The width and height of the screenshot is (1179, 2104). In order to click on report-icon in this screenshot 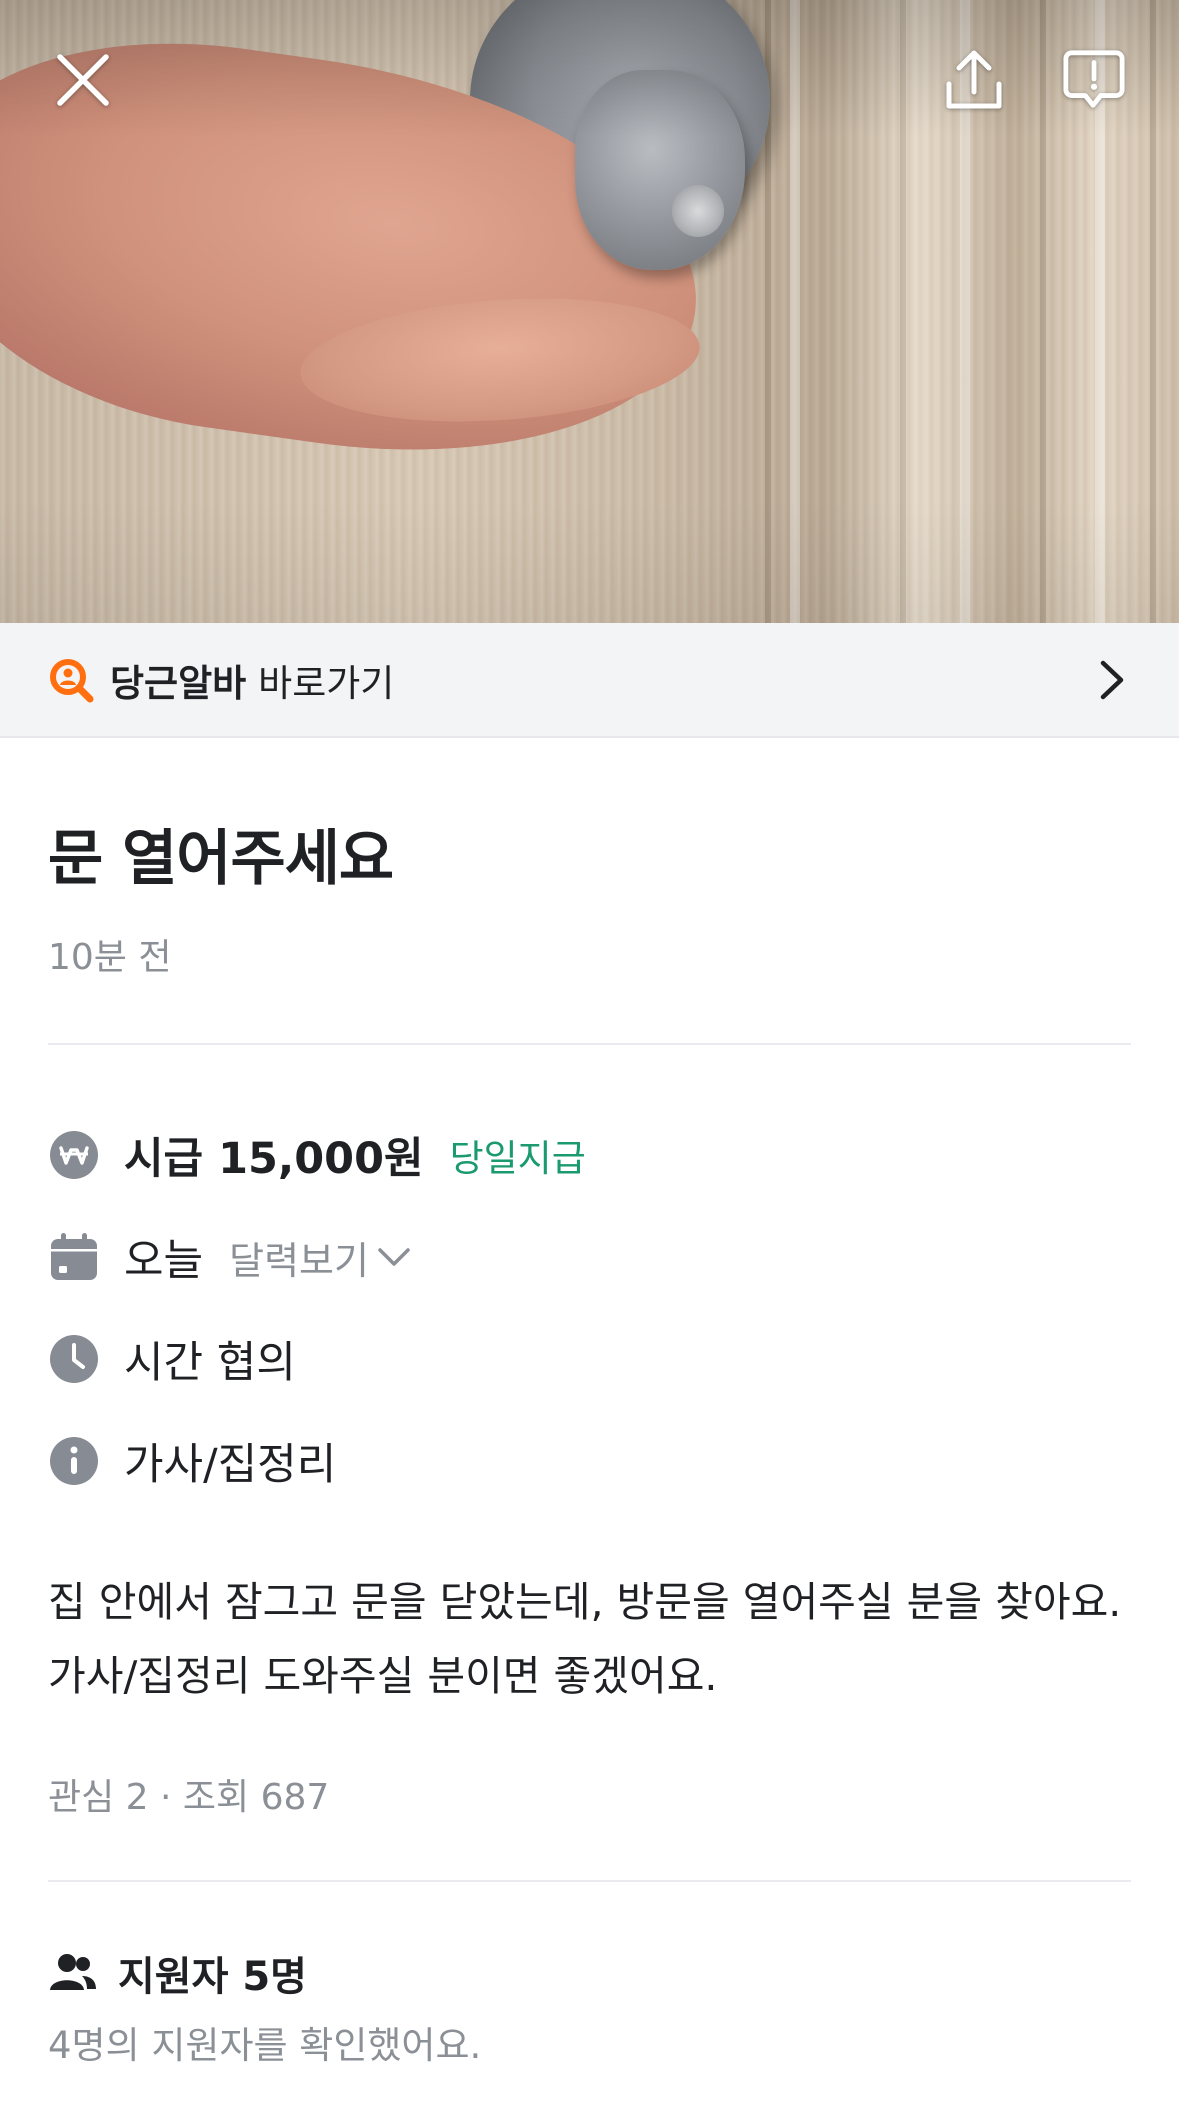, I will do `click(1094, 79)`.